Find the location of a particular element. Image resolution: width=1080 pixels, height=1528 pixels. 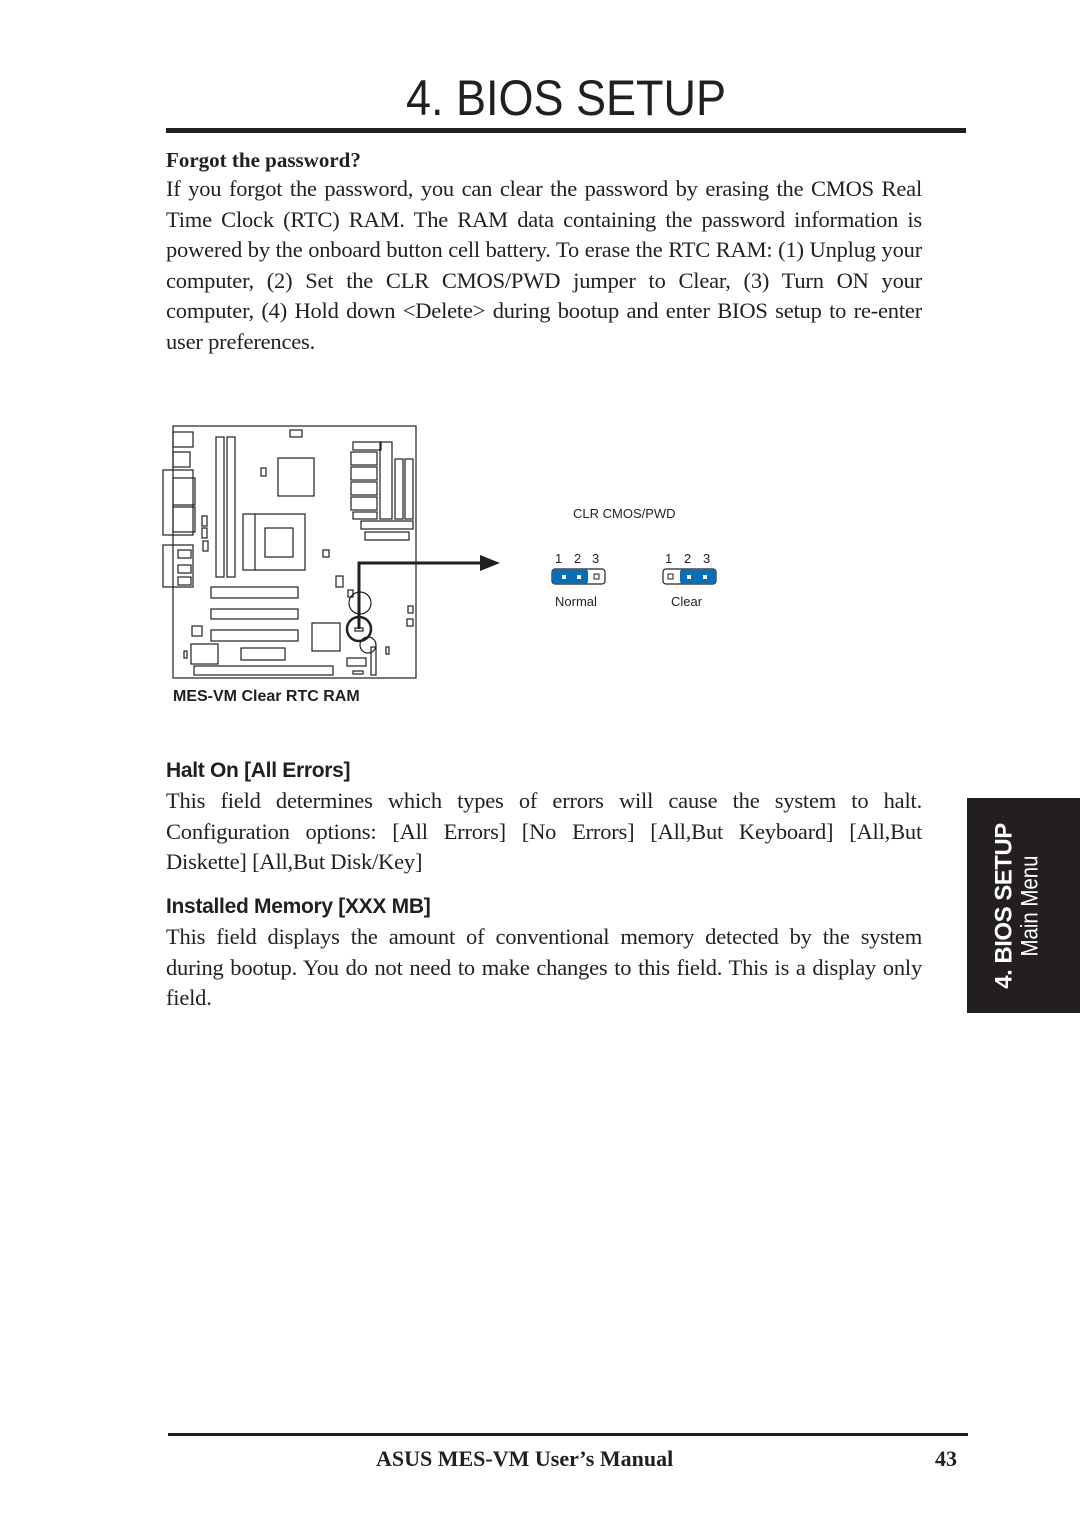

title-rule is located at coordinates (566, 130).